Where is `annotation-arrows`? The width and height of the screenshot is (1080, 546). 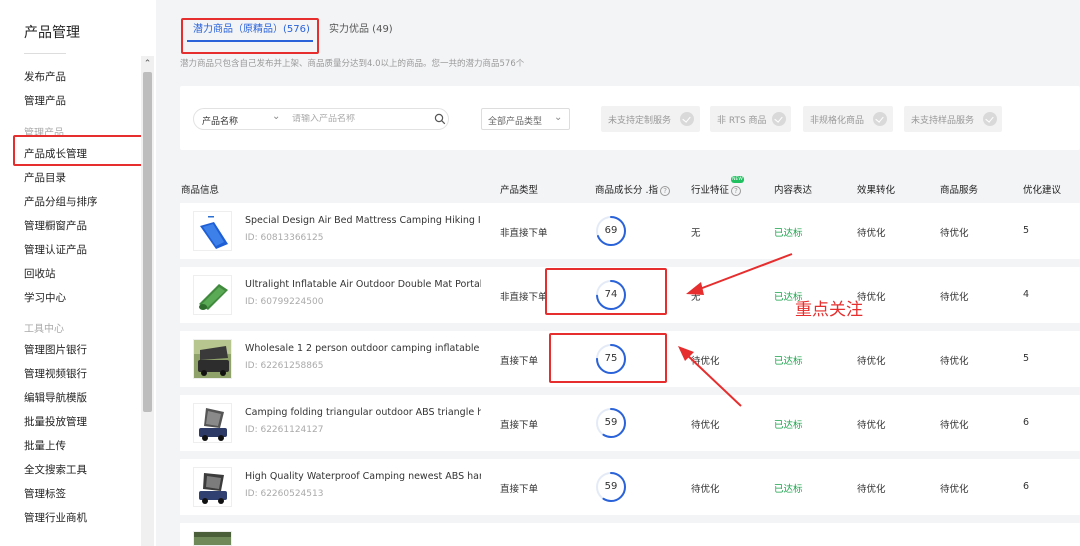 annotation-arrows is located at coordinates (735, 330).